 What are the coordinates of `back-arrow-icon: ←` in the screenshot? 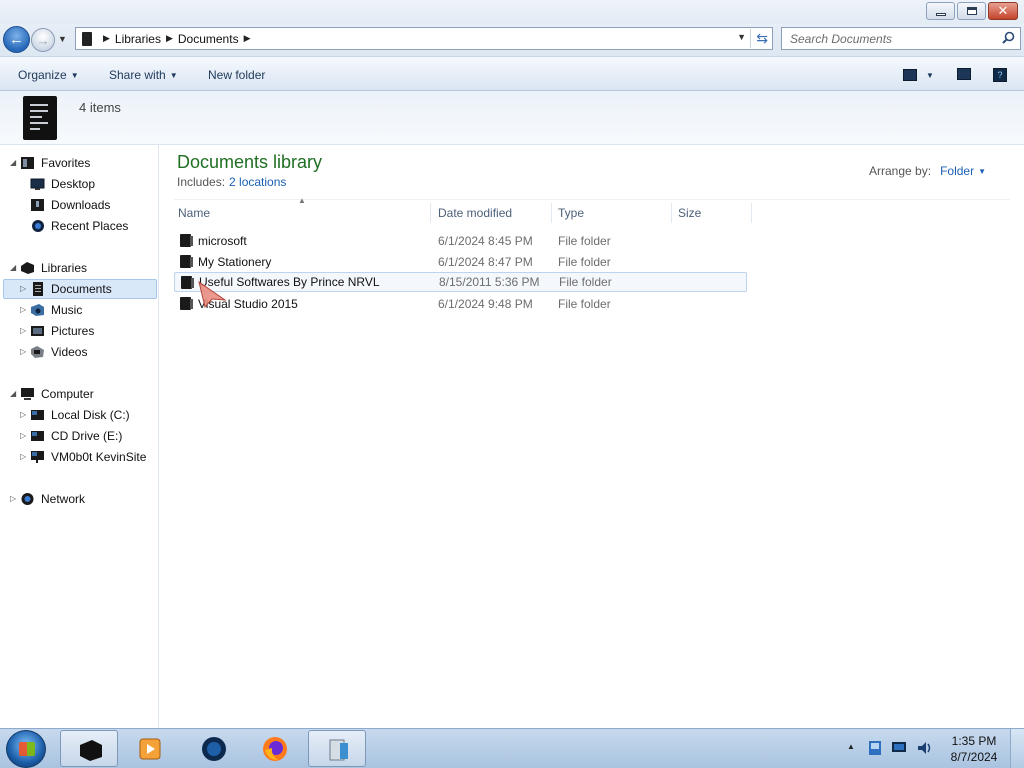 It's located at (16, 39).